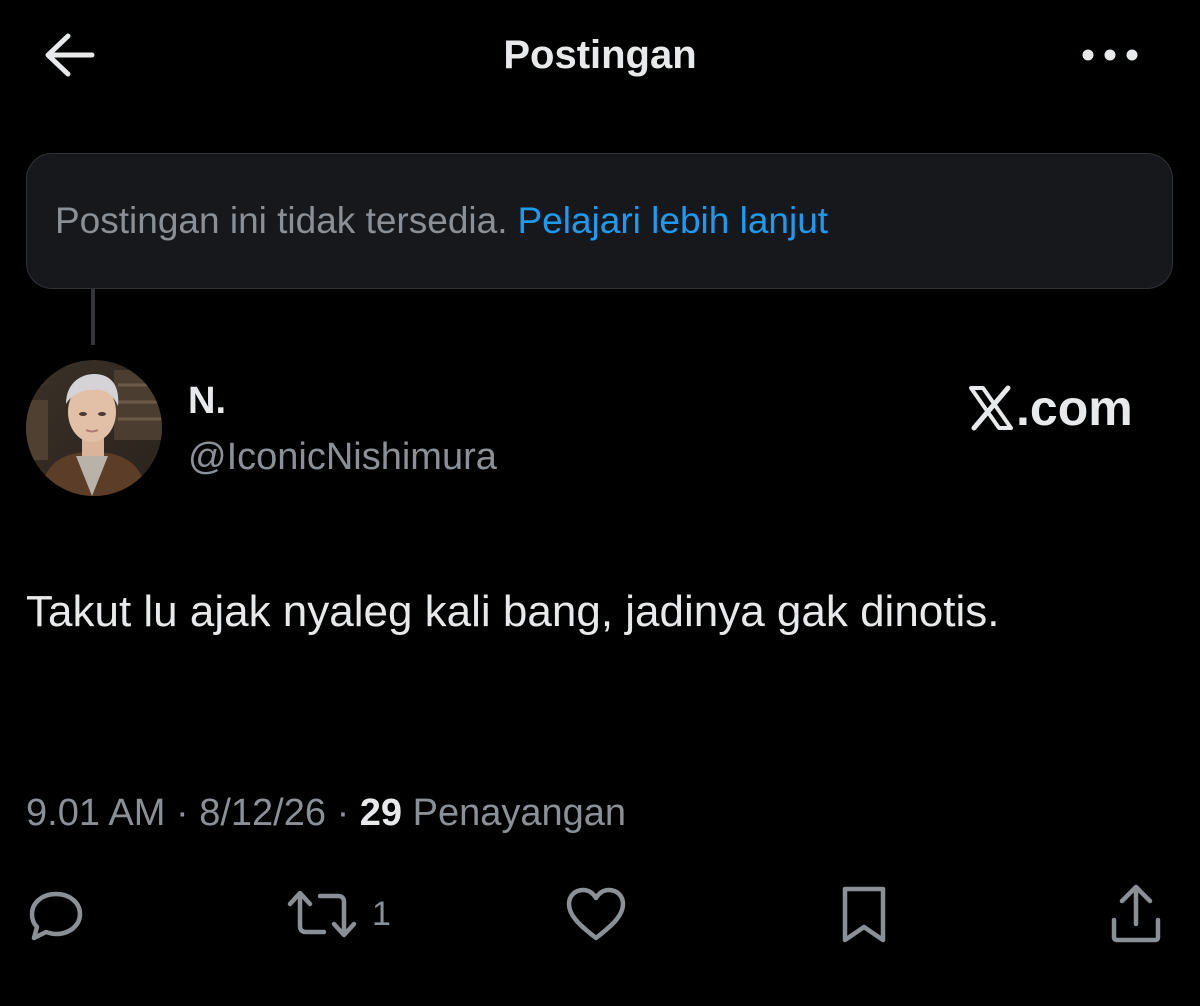 This screenshot has width=1200, height=1006. I want to click on post-time: 9.01 AM, so click(96, 813).